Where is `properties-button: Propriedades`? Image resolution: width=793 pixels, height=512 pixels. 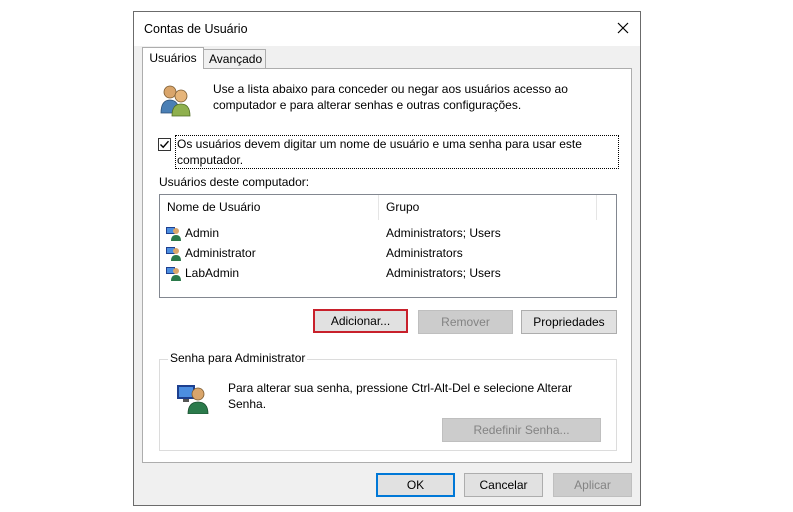
properties-button: Propriedades is located at coordinates (569, 322).